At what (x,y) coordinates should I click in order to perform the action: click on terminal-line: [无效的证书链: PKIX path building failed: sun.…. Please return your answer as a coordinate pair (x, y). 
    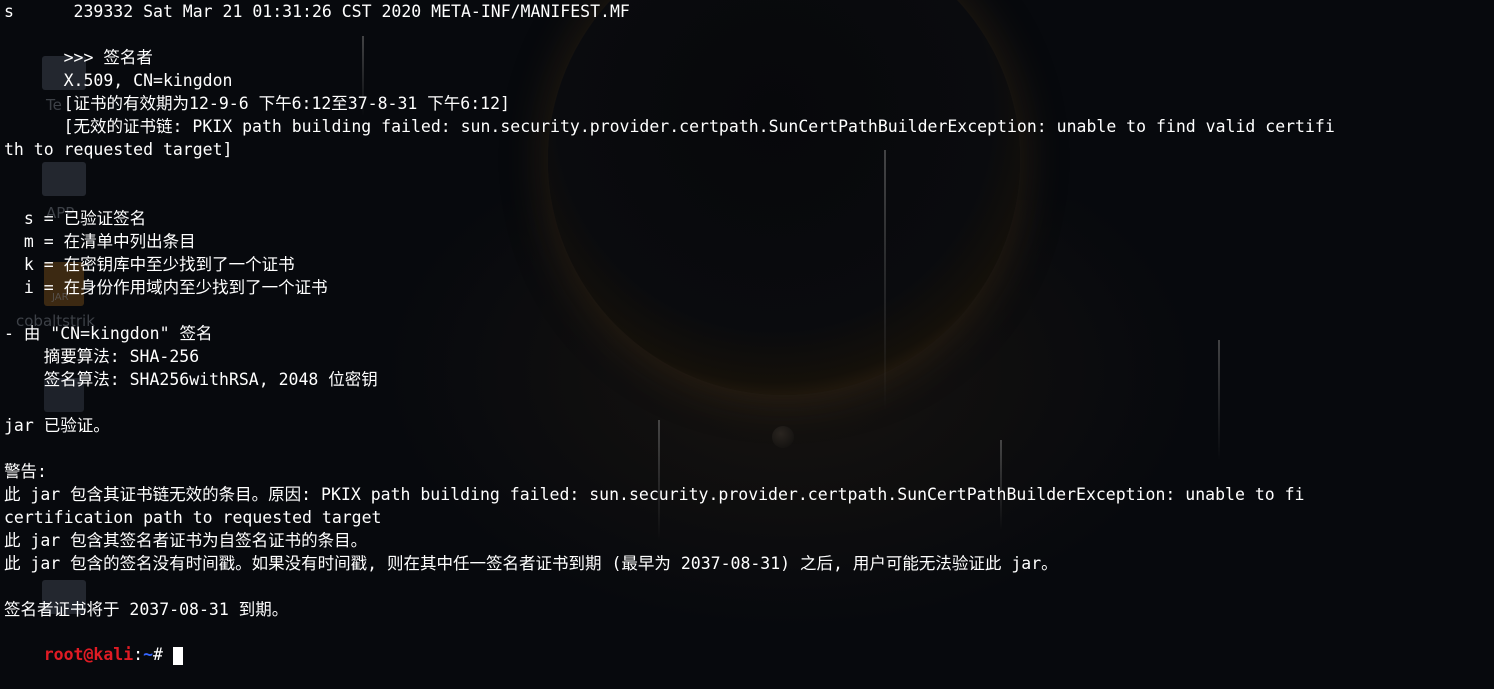
    Looking at the image, I should click on (669, 126).